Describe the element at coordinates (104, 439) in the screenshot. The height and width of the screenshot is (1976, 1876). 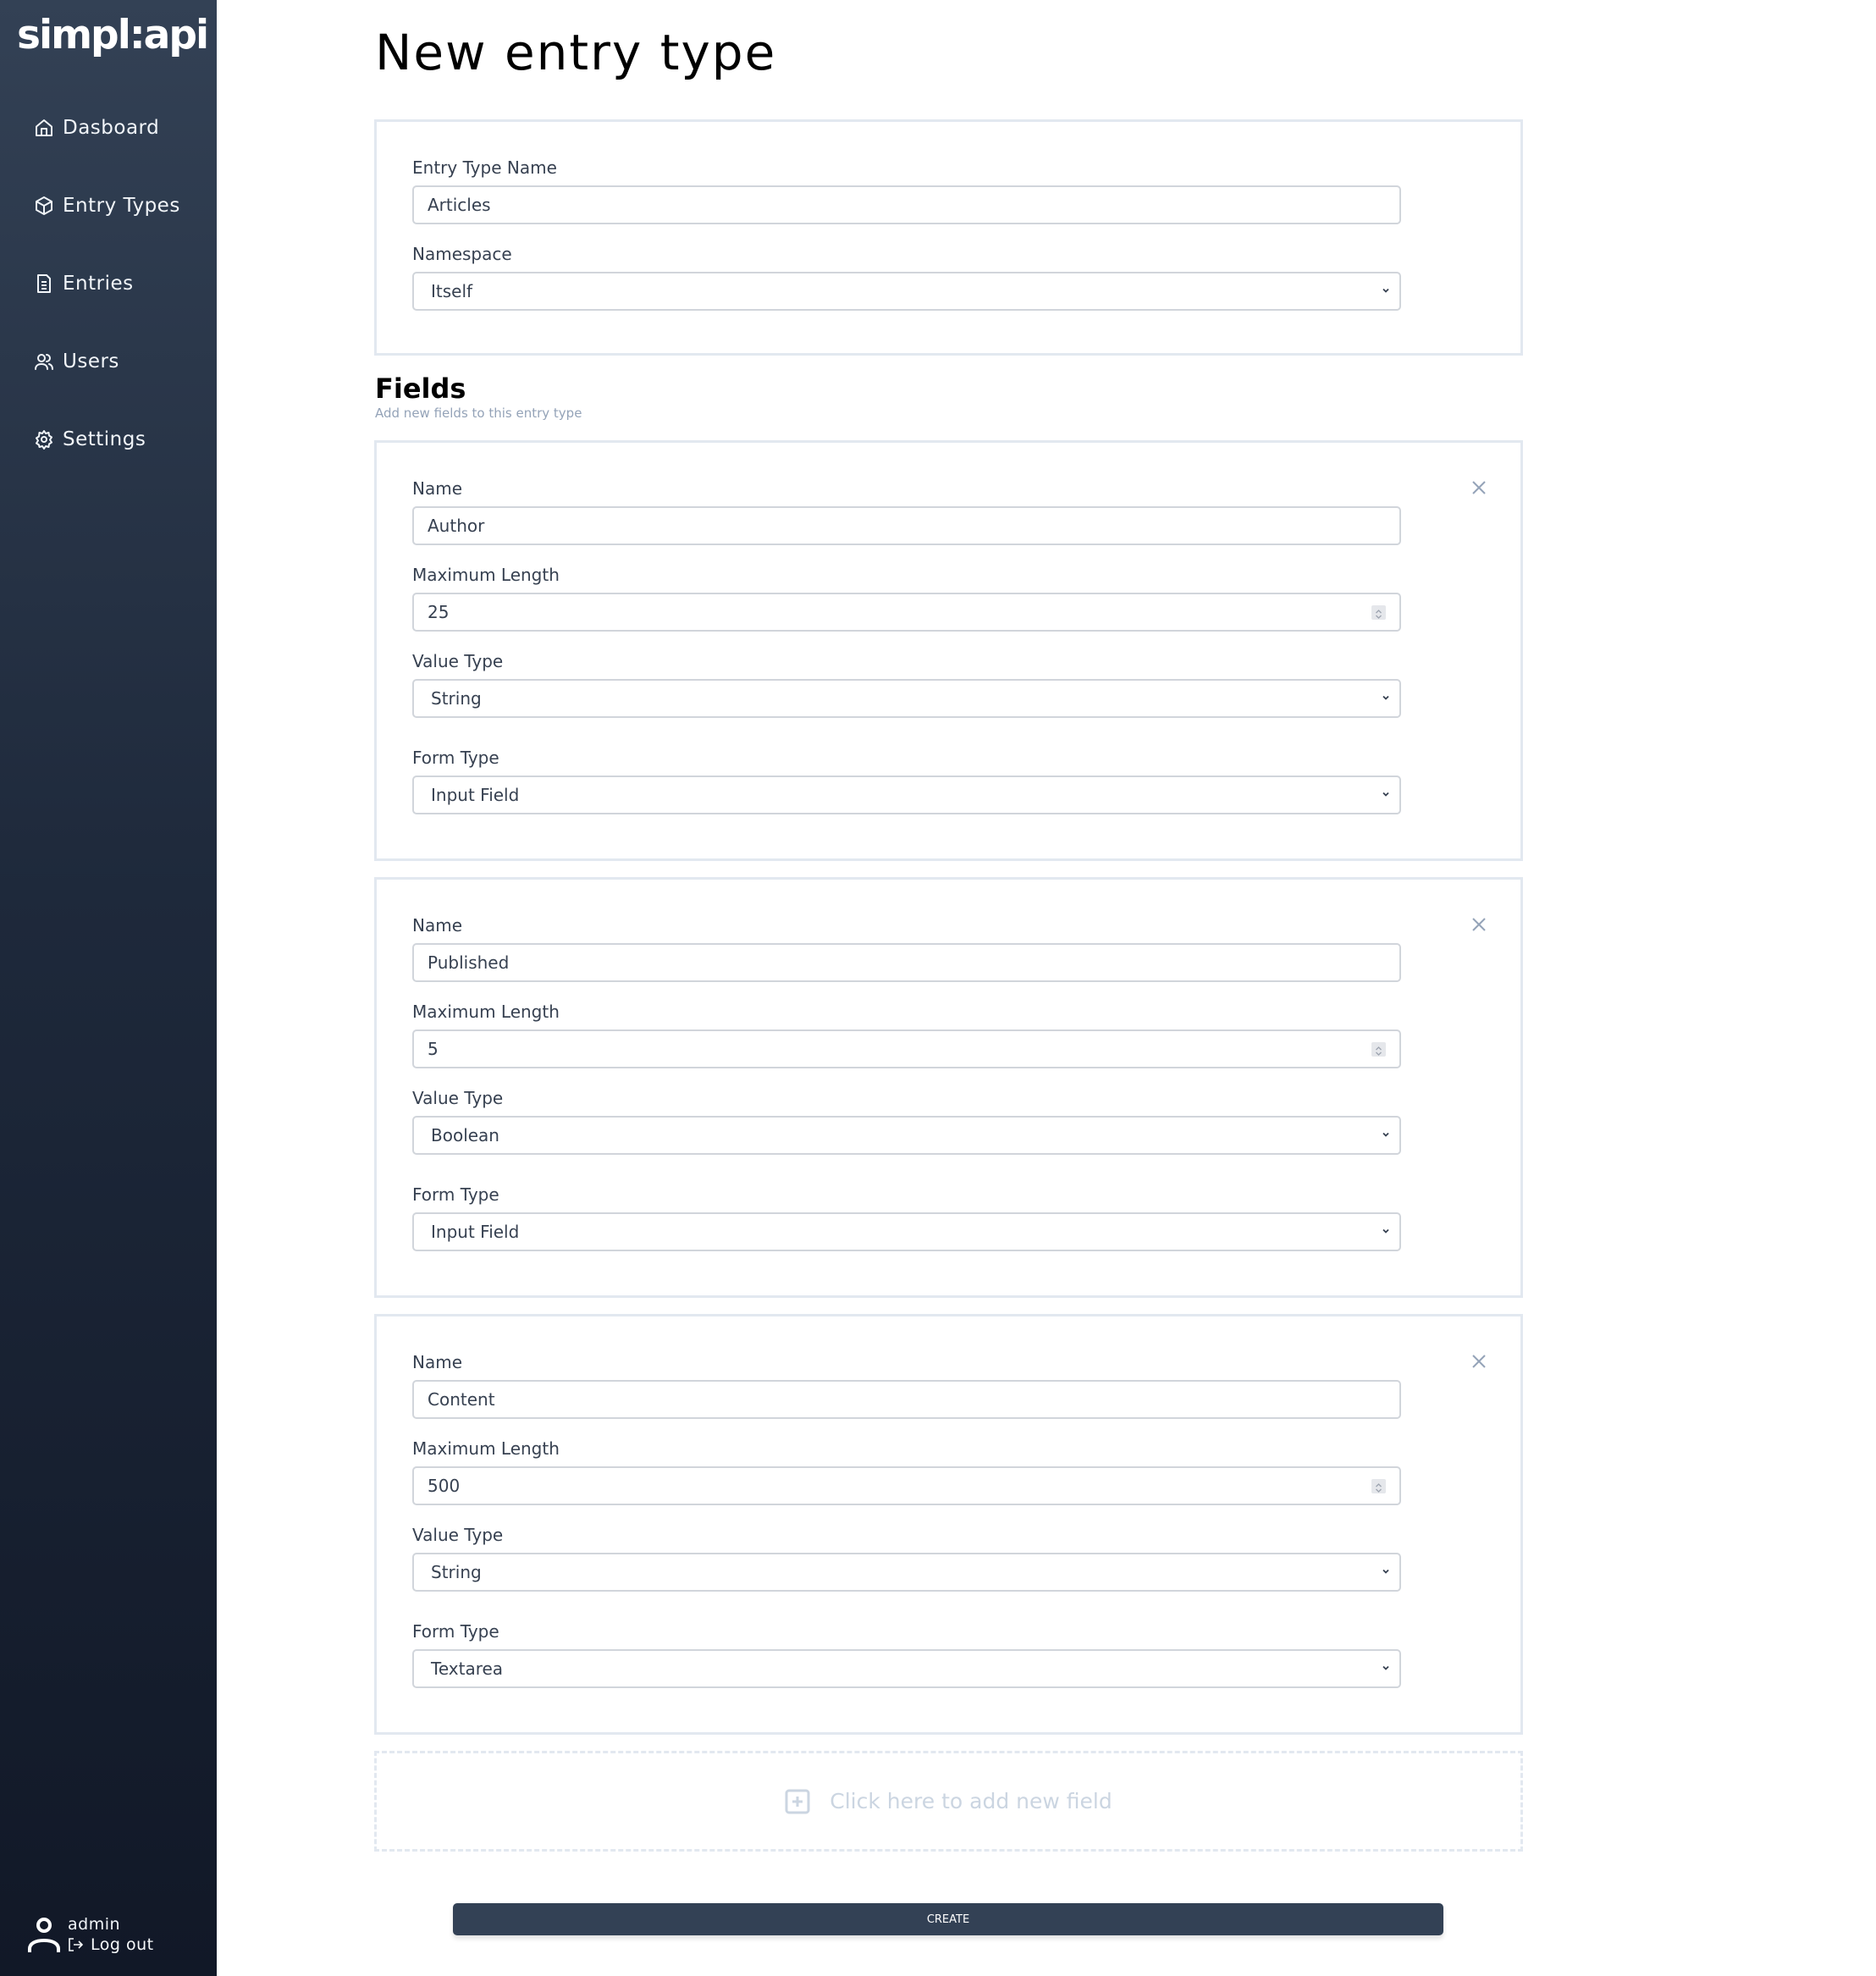
I see `sidebar-item-label: Settings` at that location.